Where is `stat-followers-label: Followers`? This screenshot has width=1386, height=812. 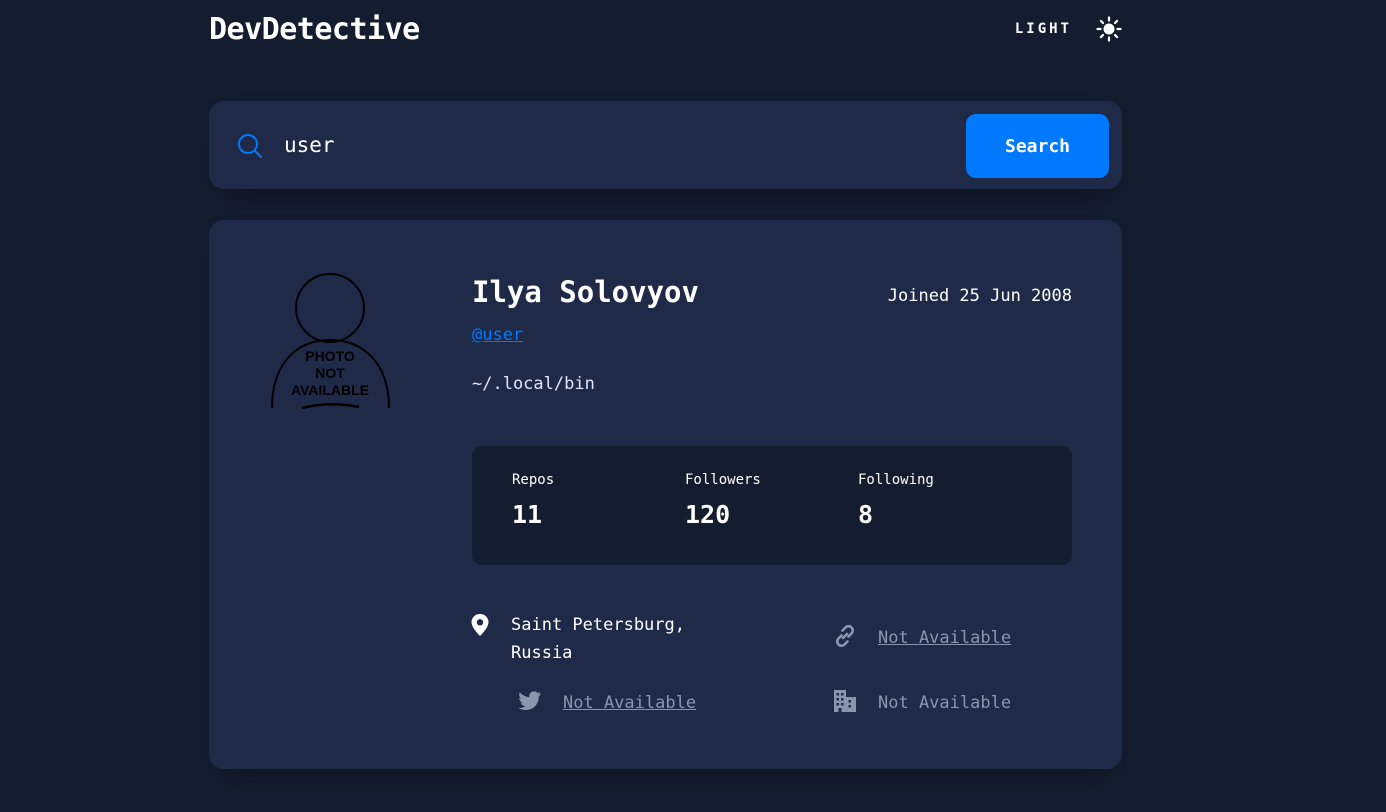
stat-followers-label: Followers is located at coordinates (723, 480).